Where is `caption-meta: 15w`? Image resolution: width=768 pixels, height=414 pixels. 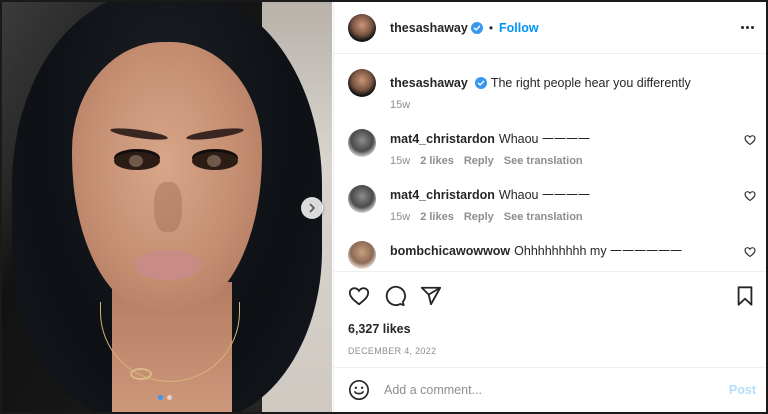
caption-meta: 15w is located at coordinates (573, 105).